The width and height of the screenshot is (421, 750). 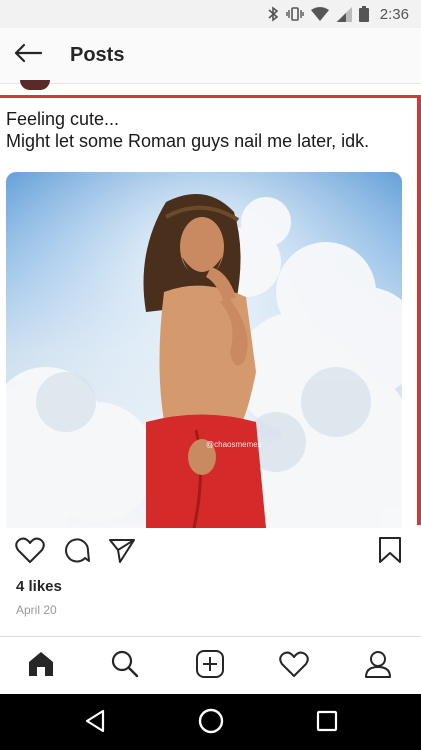 I want to click on add-post-icon, so click(x=210, y=666).